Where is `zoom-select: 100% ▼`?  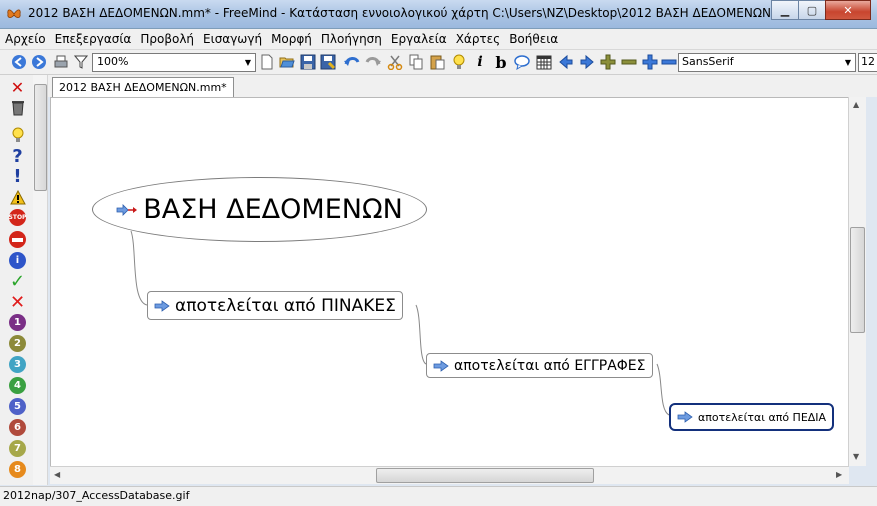 zoom-select: 100% ▼ is located at coordinates (174, 62).